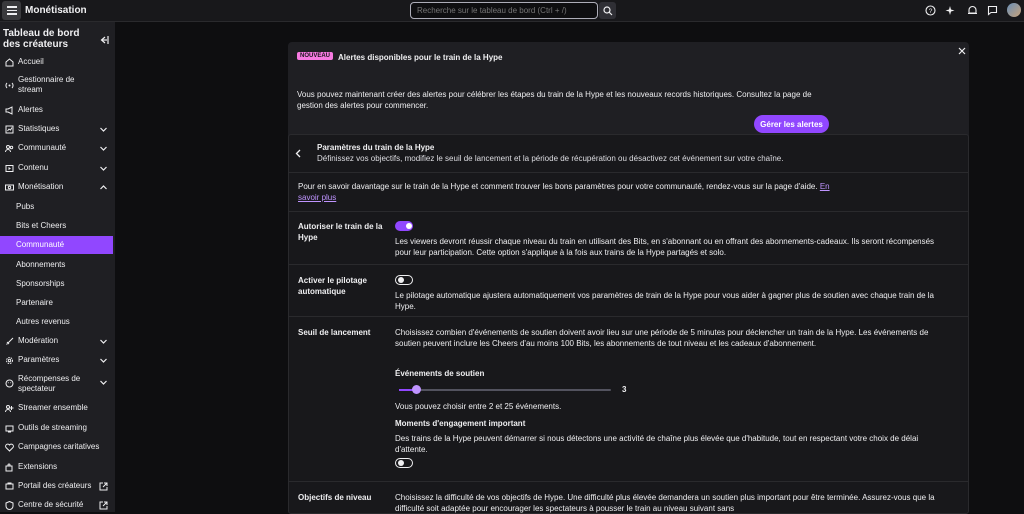 The height and width of the screenshot is (514, 1024). I want to click on sidebar-item-label: Streamer ensemble, so click(53, 407).